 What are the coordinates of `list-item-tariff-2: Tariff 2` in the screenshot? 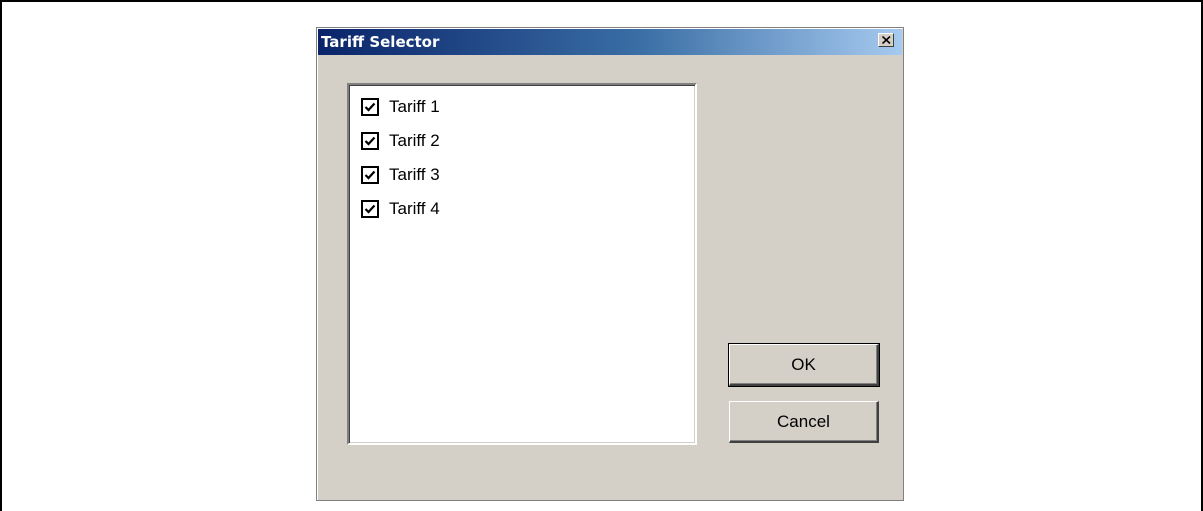 It's located at (400, 141).